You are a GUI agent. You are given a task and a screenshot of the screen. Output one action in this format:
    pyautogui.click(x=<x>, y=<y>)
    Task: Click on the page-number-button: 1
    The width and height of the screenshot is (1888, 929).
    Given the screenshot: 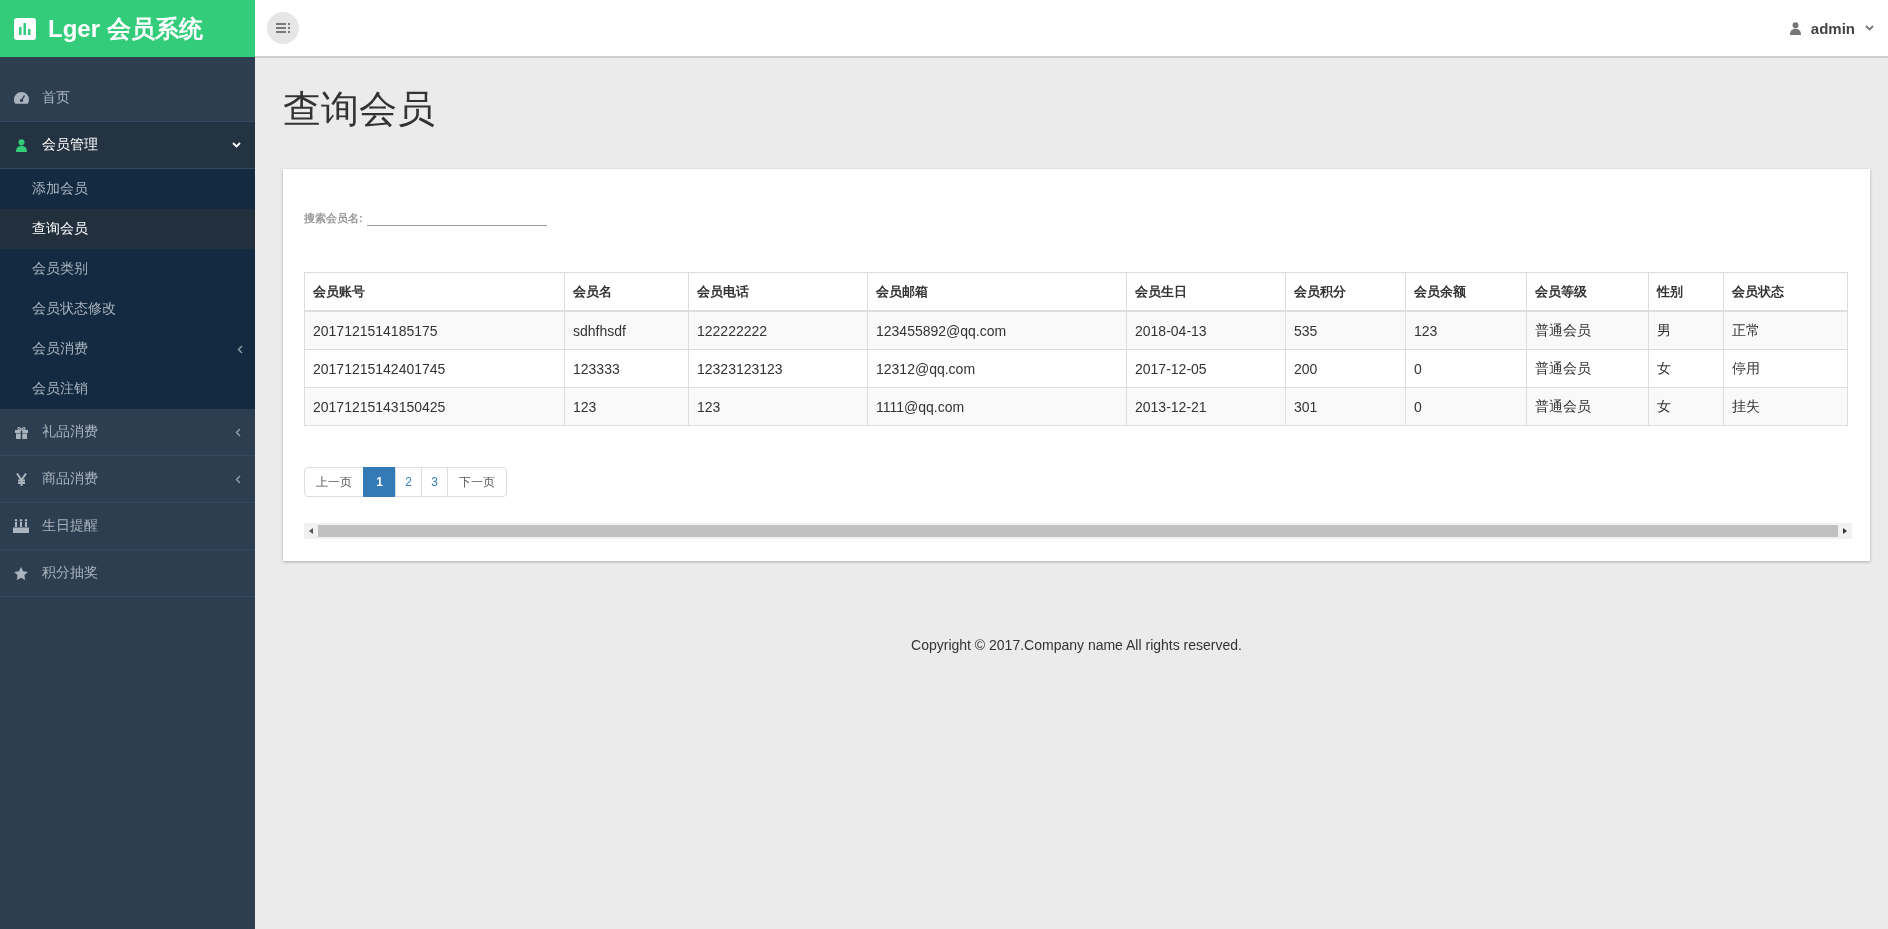 What is the action you would take?
    pyautogui.click(x=379, y=482)
    